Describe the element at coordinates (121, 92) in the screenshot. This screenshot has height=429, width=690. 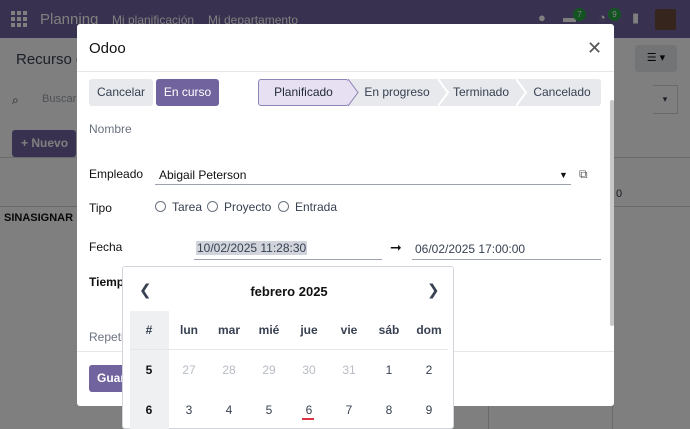
I see `cancel-shift-button: Cancelar` at that location.